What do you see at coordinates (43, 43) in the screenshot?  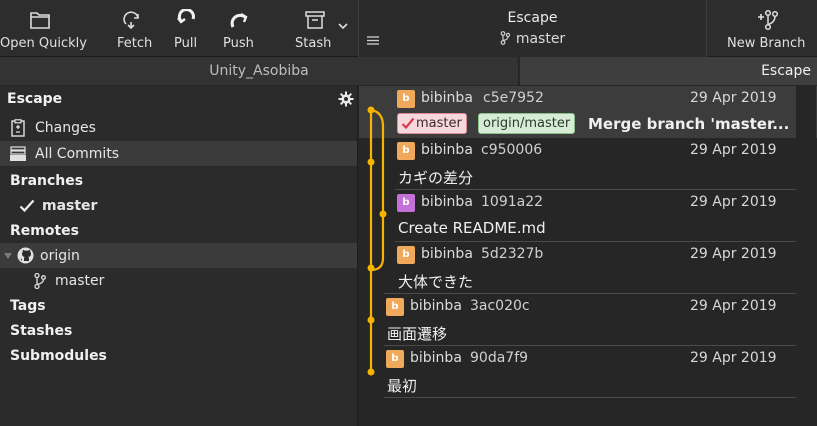 I see `open-quickly-label: Open Quickly` at bounding box center [43, 43].